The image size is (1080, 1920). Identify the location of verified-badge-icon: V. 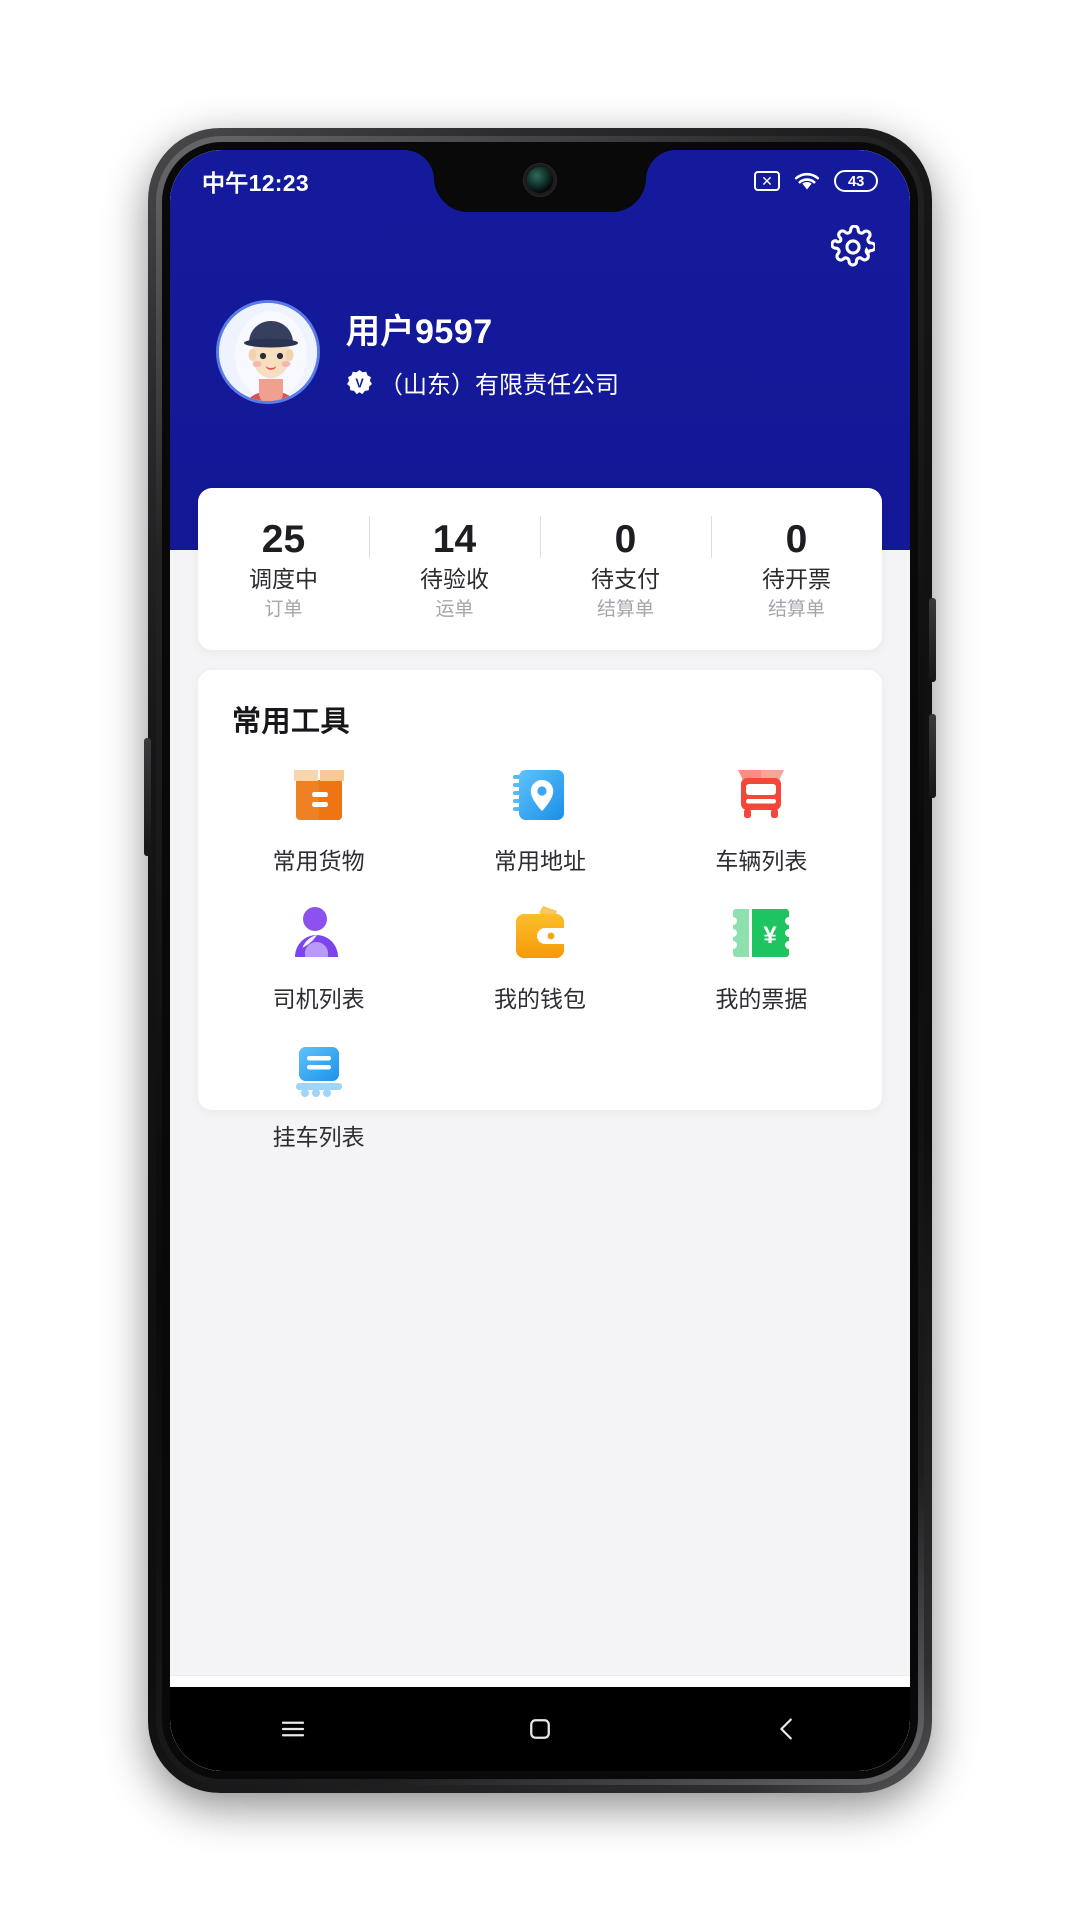
(359, 382).